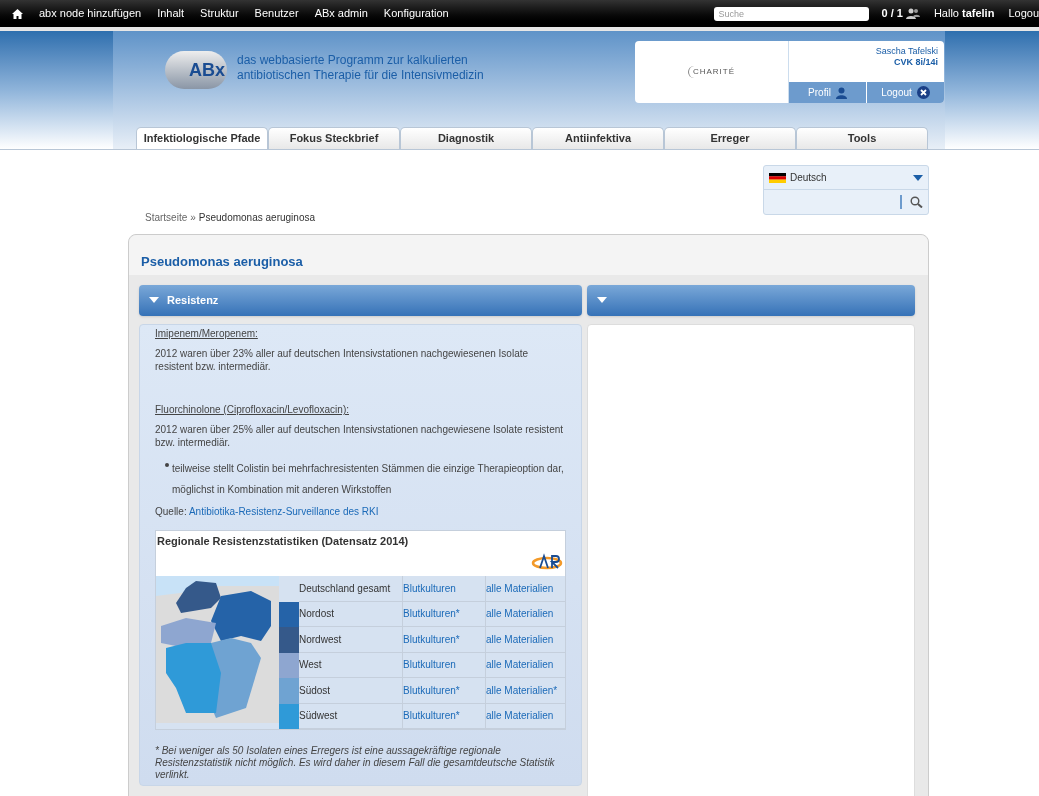 The image size is (1039, 796). Describe the element at coordinates (222, 262) in the screenshot. I see `page-title: Pseudomonas aeruginosa` at that location.